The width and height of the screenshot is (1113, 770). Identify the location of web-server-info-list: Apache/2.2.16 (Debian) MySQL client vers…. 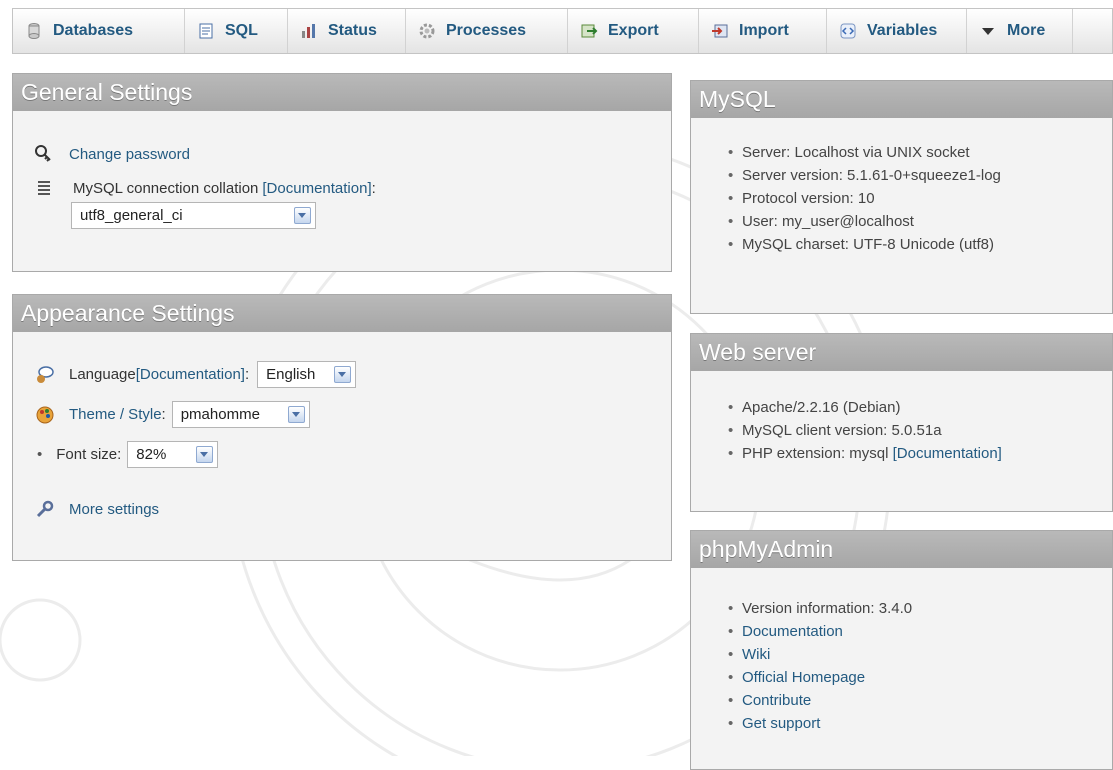
(862, 430).